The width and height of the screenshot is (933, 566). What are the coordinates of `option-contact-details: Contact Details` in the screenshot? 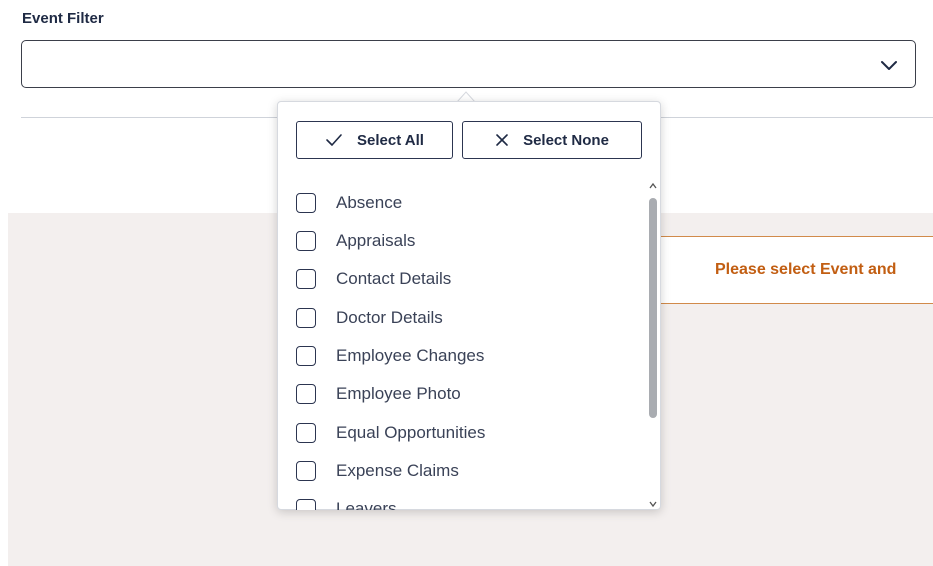 It's located at (373, 279).